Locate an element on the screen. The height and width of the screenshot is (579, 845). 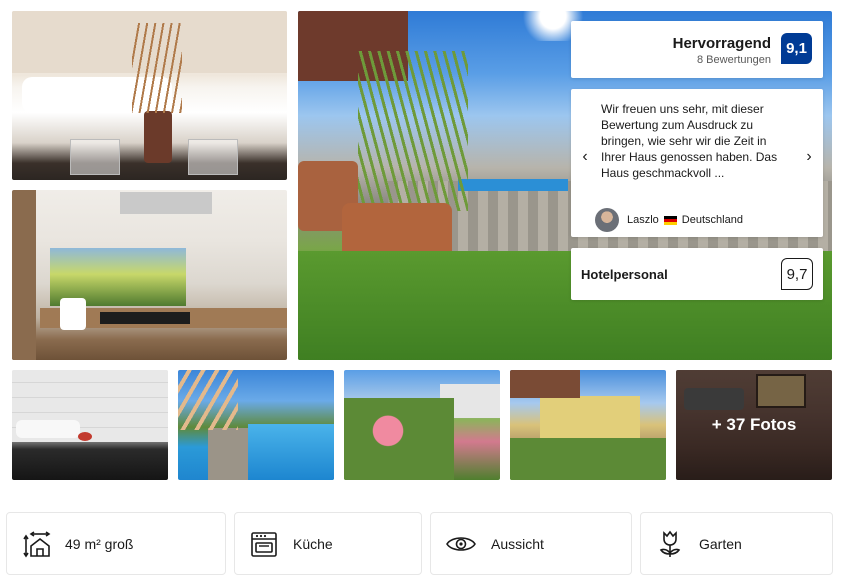
tulip-icon is located at coordinates (670, 543).